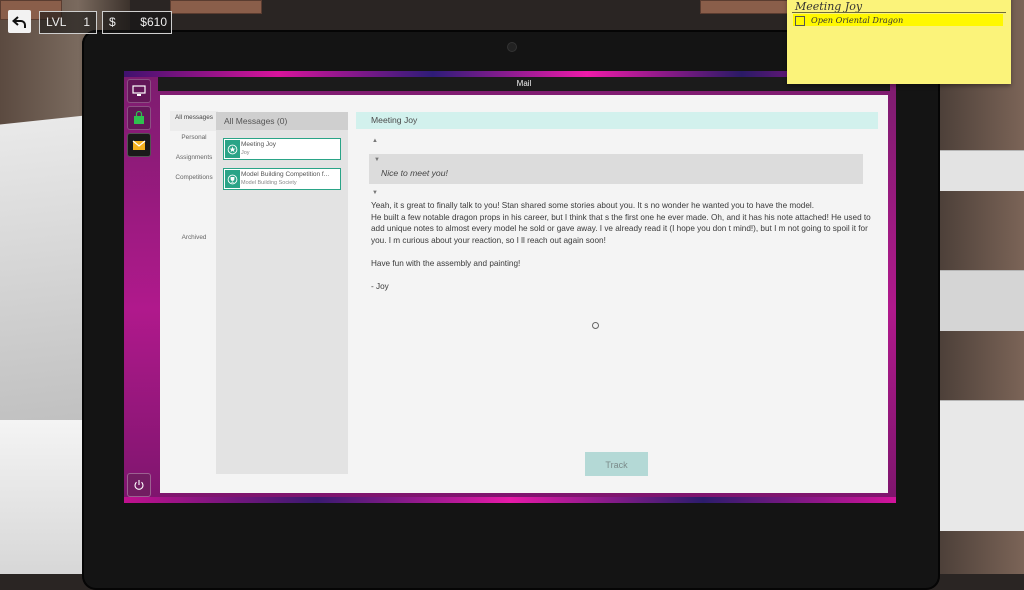  I want to click on monitor-icon, so click(139, 90).